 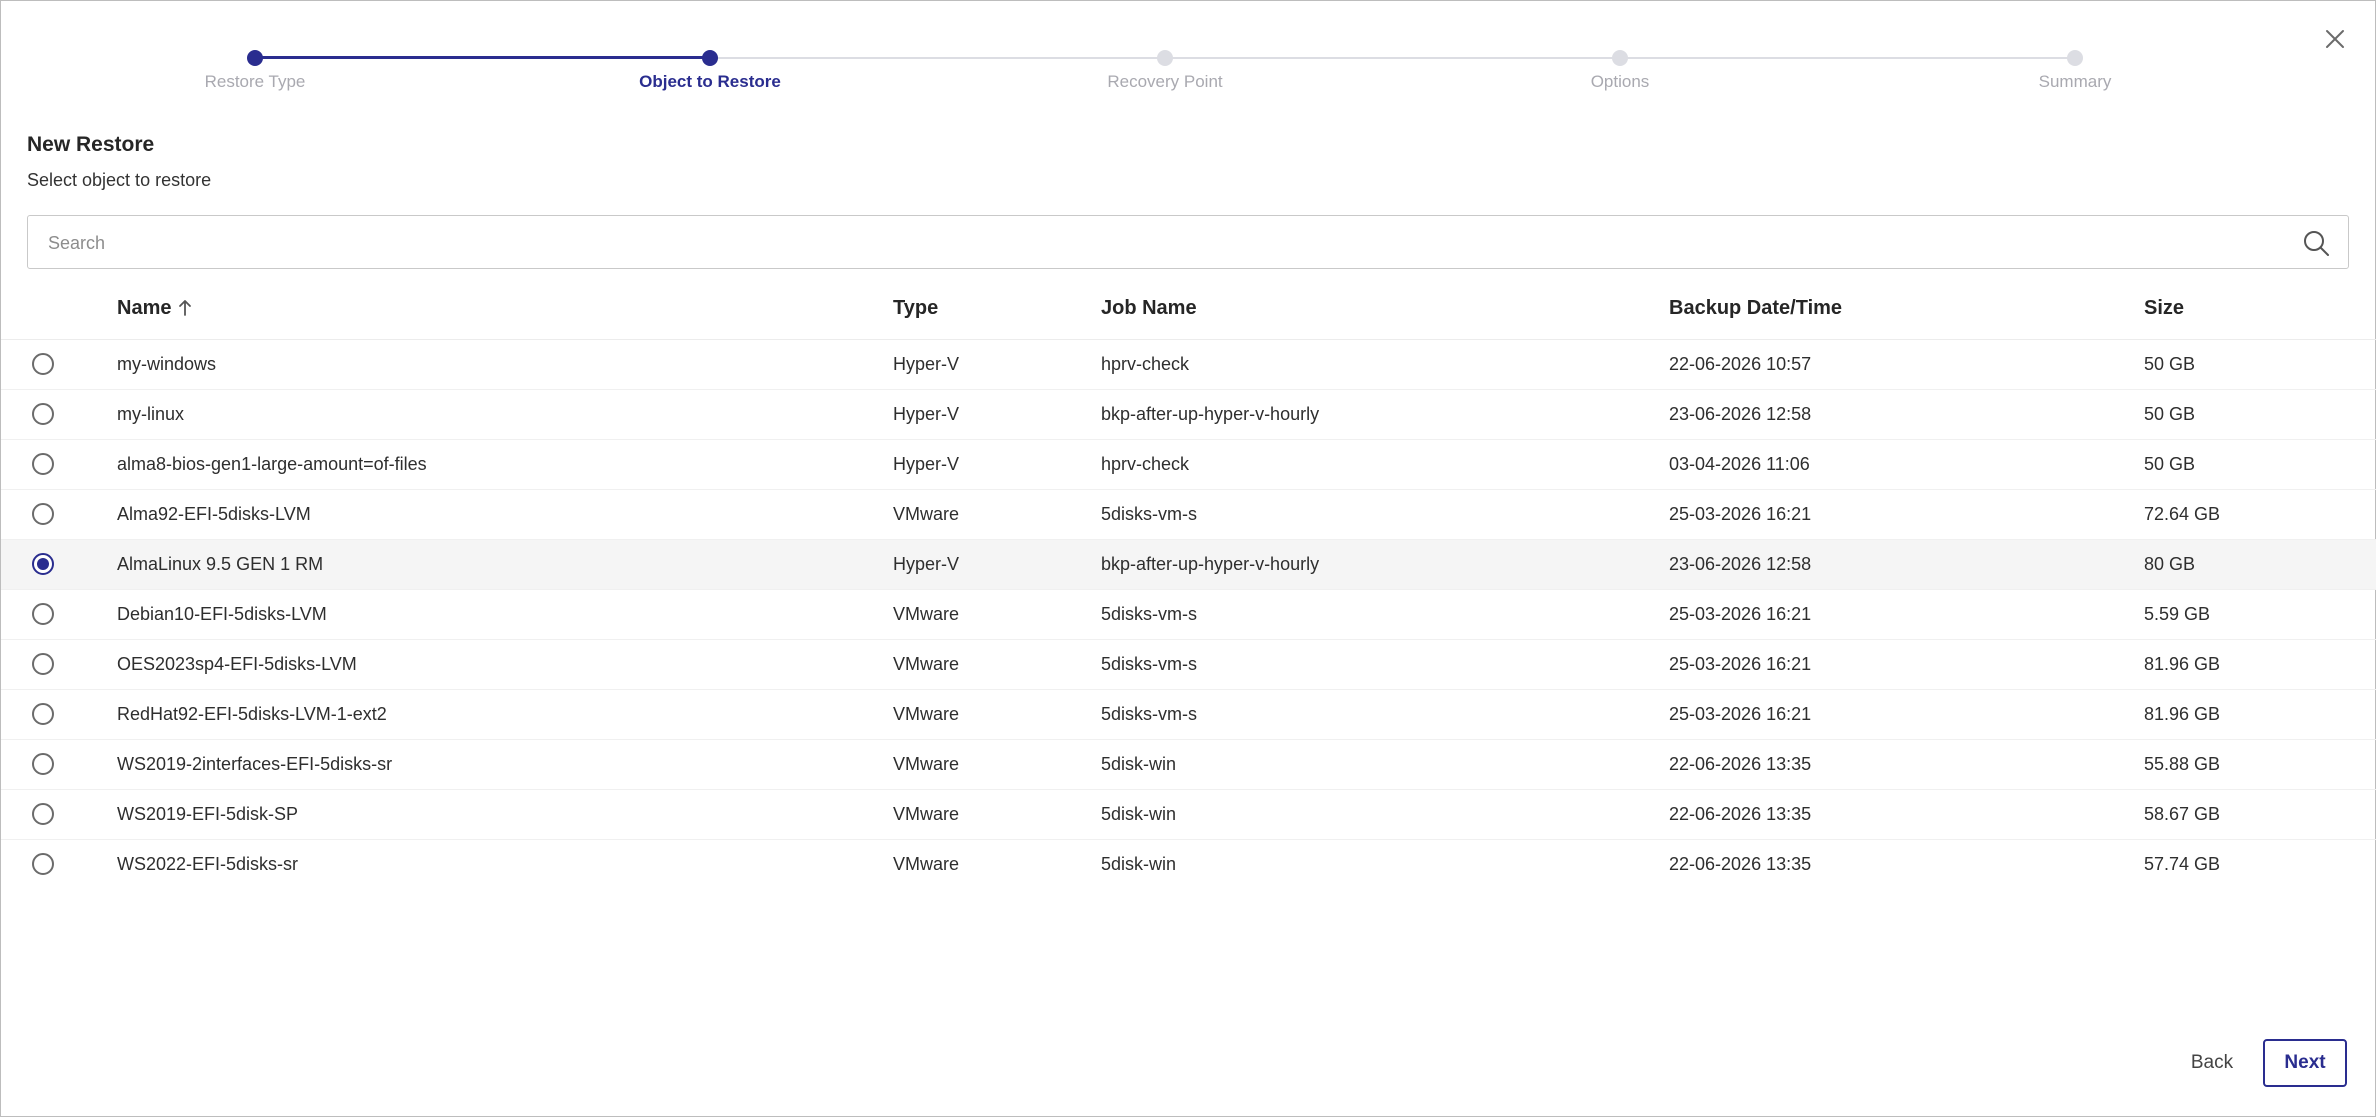 What do you see at coordinates (1620, 81) in the screenshot?
I see `step-label-options: Options` at bounding box center [1620, 81].